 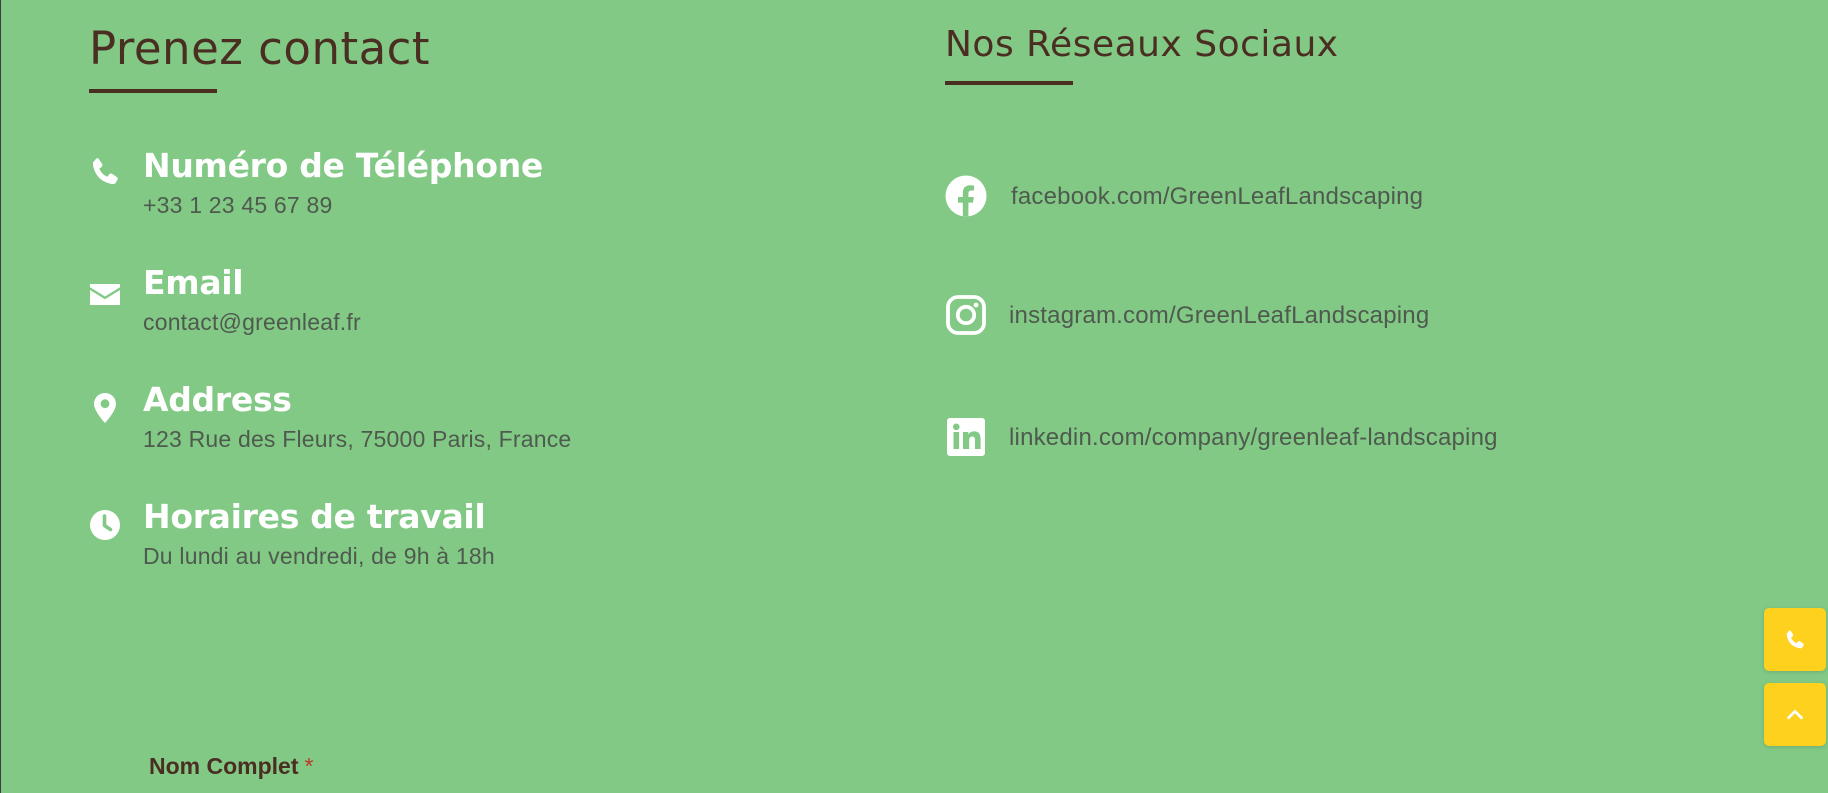 What do you see at coordinates (252, 322) in the screenshot?
I see `contact-email-value: contact@greenleaf.fr` at bounding box center [252, 322].